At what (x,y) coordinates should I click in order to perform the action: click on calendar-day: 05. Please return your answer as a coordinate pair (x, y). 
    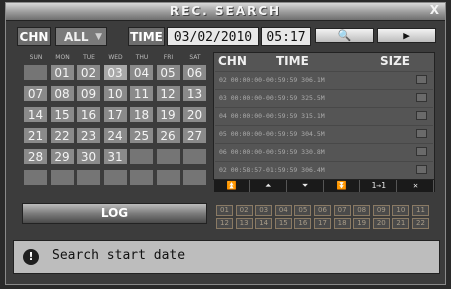
    Looking at the image, I should click on (168, 72).